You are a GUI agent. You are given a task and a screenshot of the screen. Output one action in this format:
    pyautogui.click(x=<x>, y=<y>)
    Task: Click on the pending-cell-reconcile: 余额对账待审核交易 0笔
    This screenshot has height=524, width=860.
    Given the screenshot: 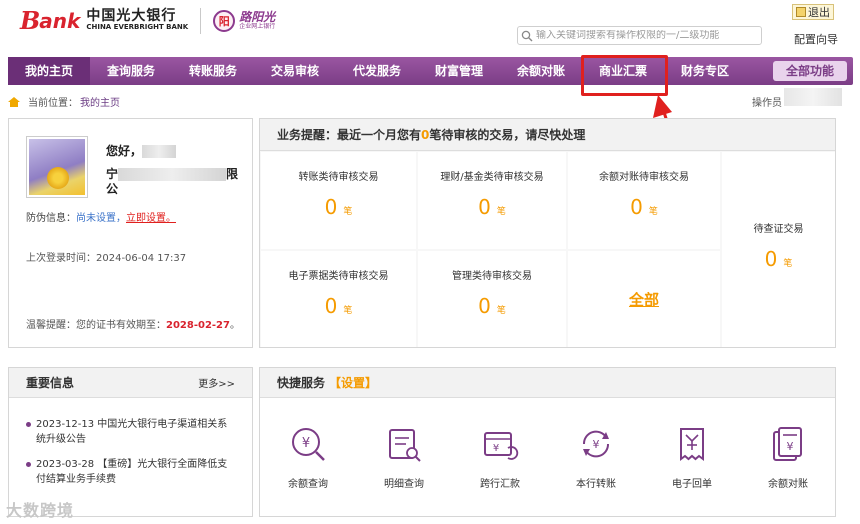 What is the action you would take?
    pyautogui.click(x=644, y=200)
    